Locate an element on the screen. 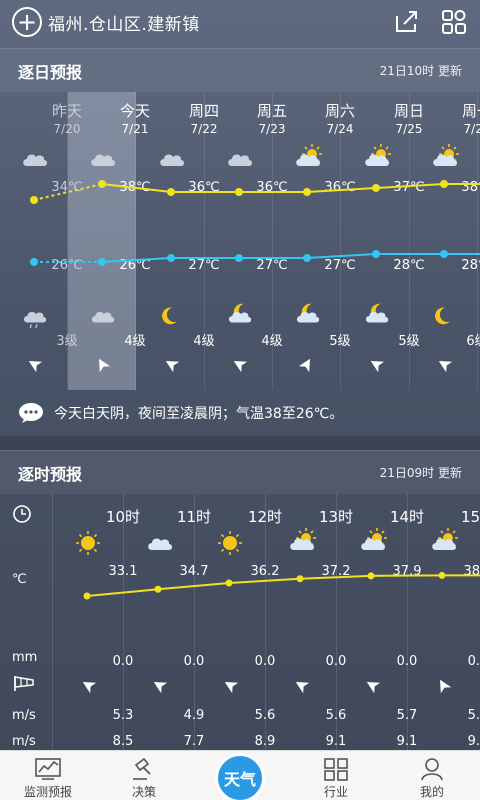  hourly-row-labels: ℃ mm m/s m/s is located at coordinates (25, 622).